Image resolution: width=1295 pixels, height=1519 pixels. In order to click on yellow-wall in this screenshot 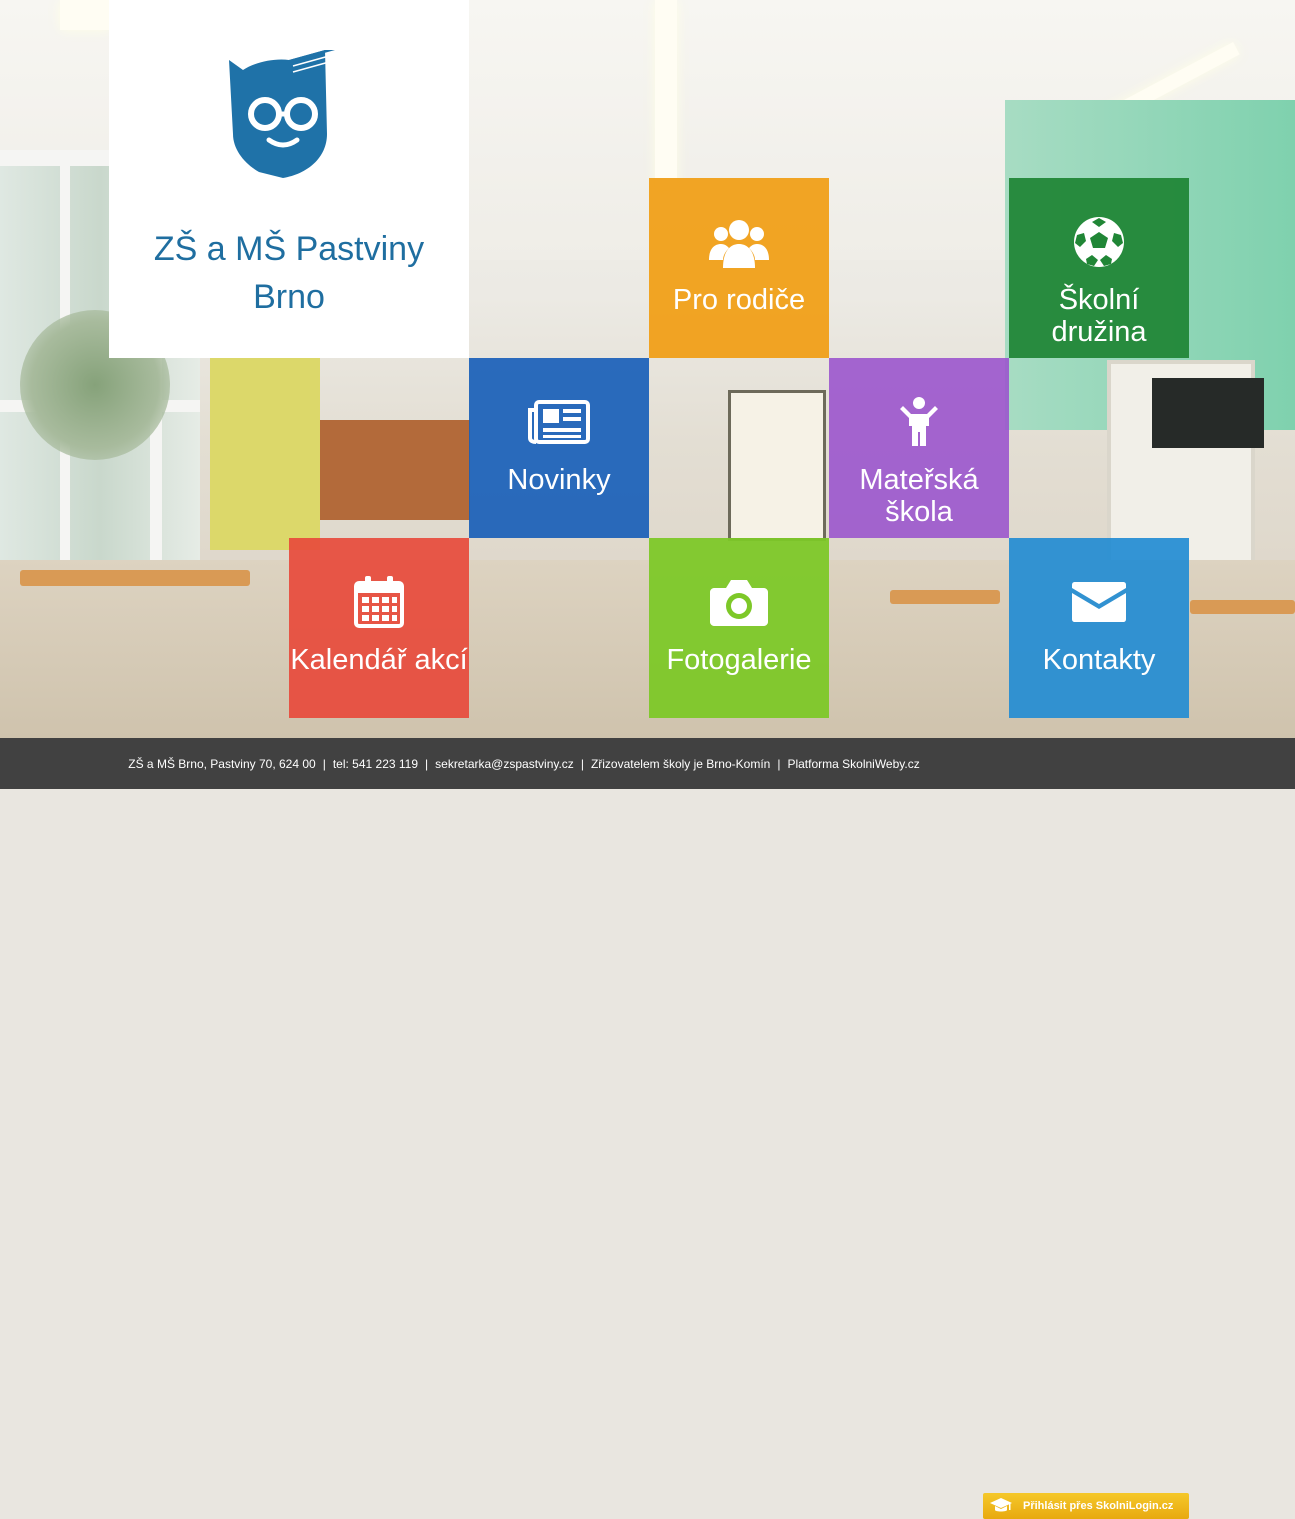, I will do `click(265, 450)`.